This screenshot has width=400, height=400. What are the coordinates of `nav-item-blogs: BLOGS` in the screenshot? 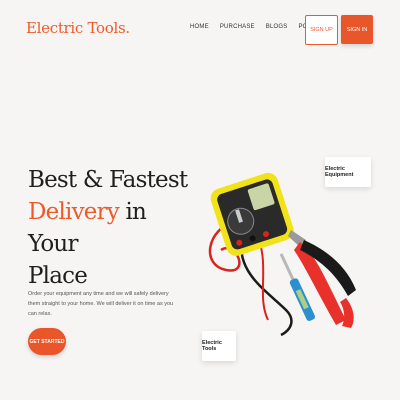 It's located at (277, 27).